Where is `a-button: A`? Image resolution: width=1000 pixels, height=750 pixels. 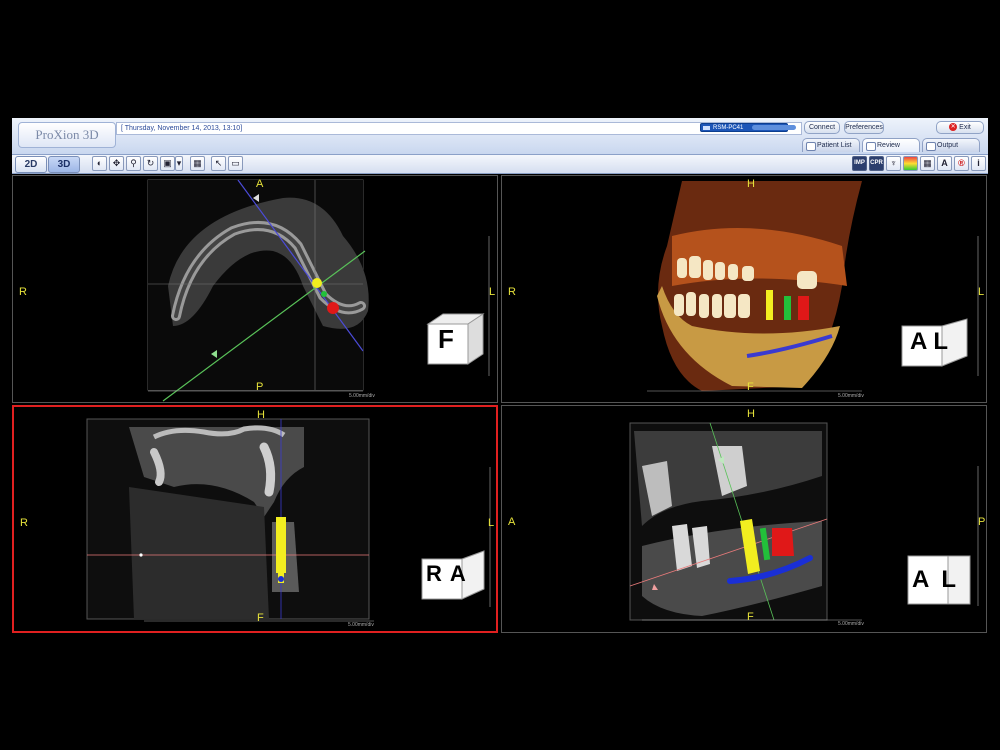
a-button: A is located at coordinates (944, 163).